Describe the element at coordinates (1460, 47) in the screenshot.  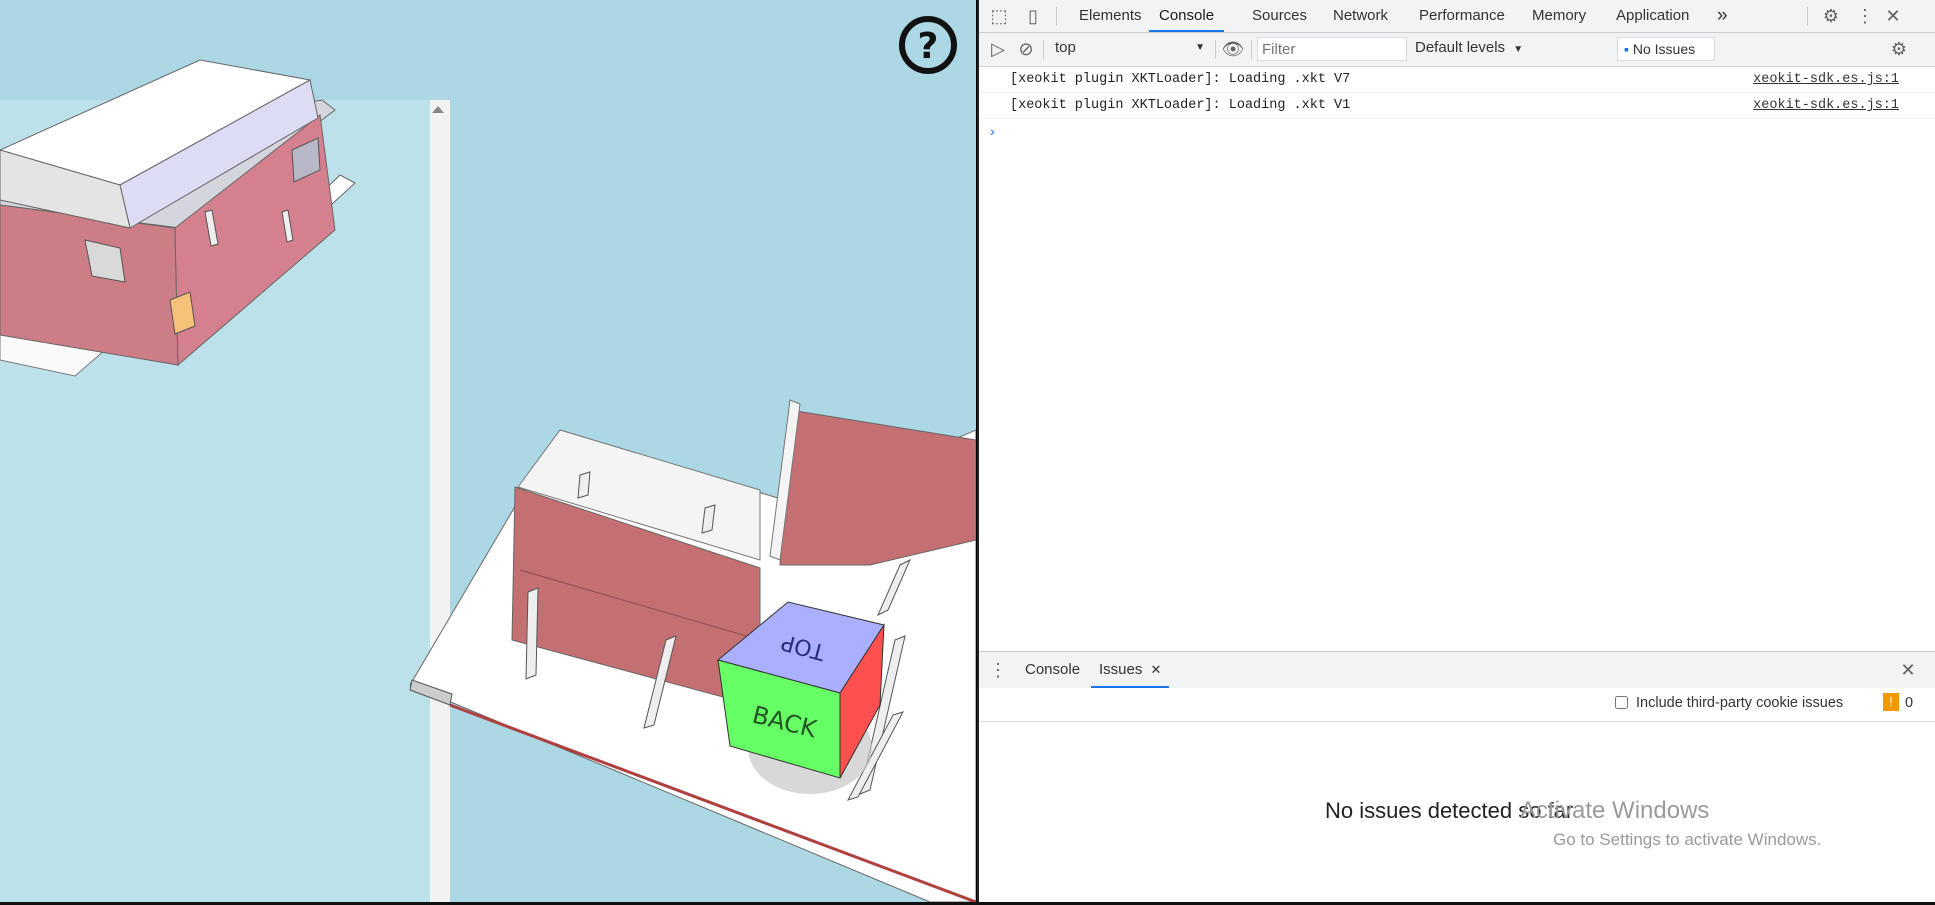
I see `log-levels-label: Default levels` at that location.